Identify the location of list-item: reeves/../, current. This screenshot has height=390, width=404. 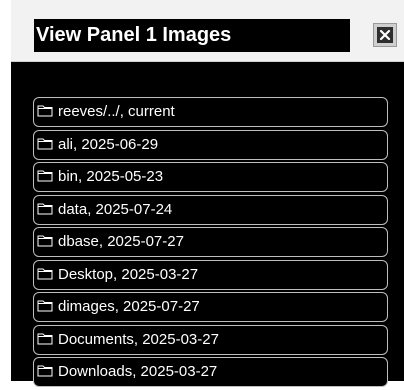
(210, 112).